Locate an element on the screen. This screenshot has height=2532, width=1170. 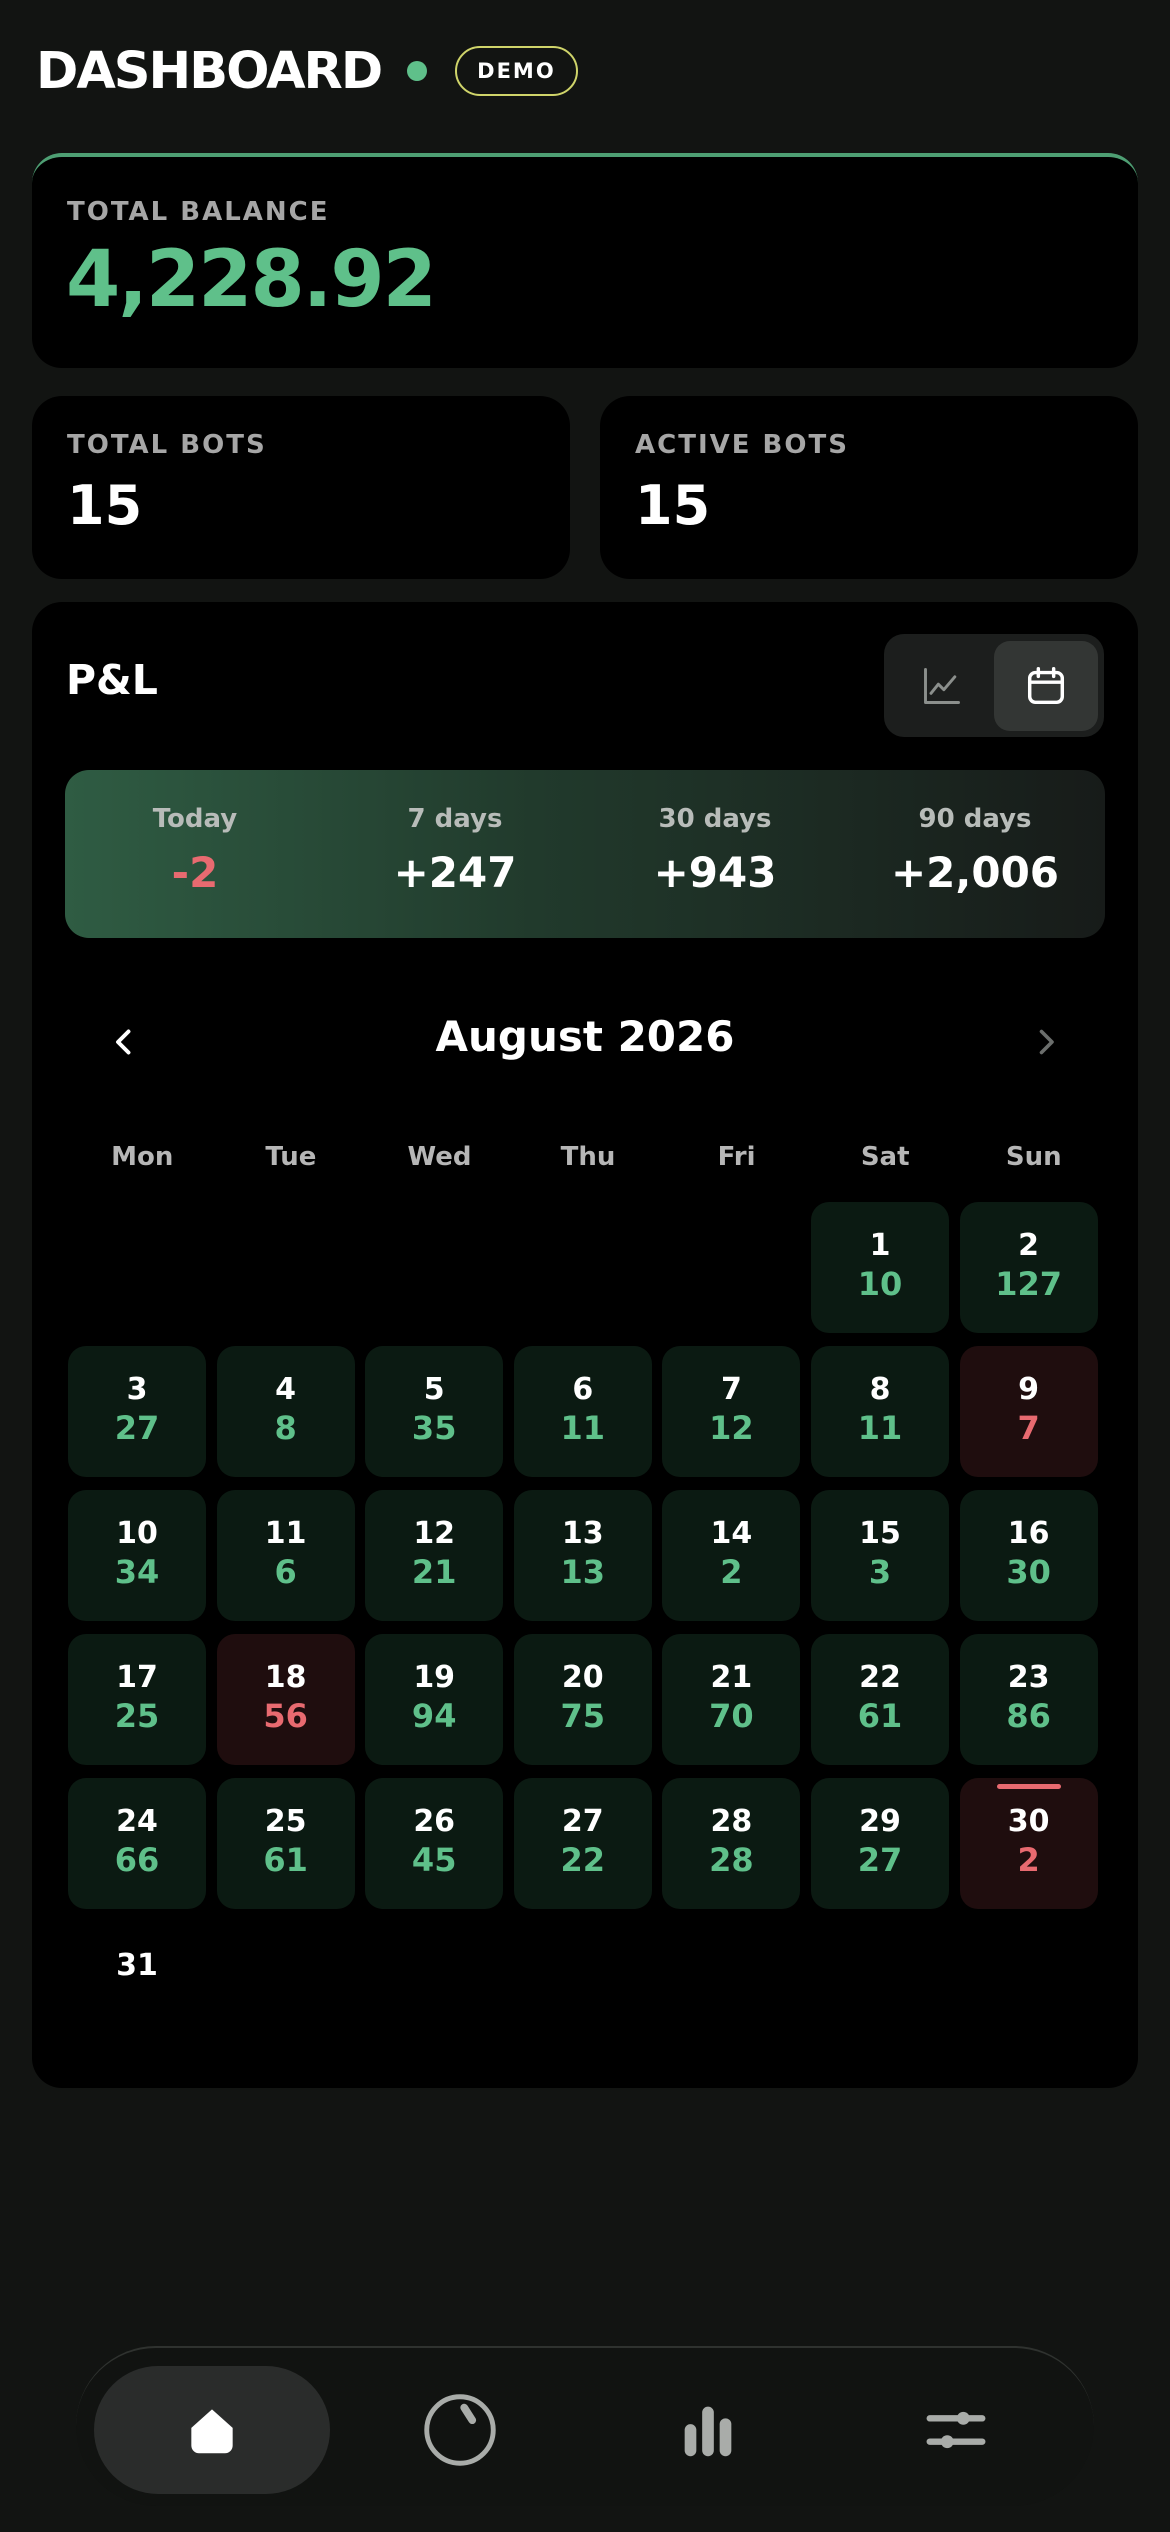
chart-view-button is located at coordinates (942, 686).